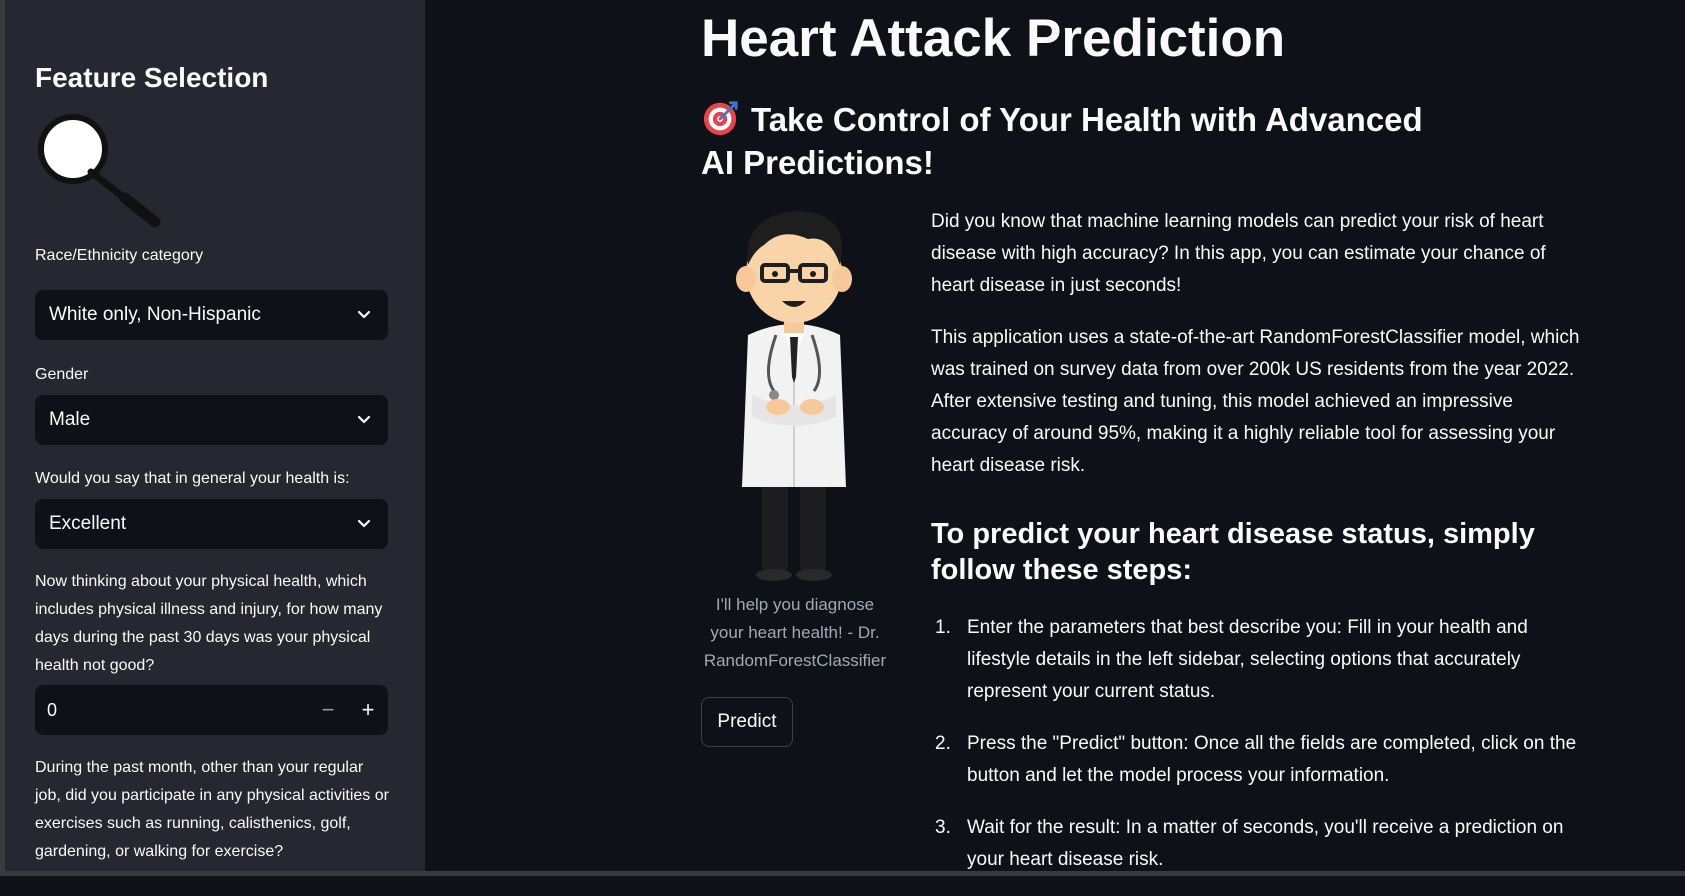 This screenshot has height=896, width=1685. What do you see at coordinates (99, 171) in the screenshot?
I see `magnifying-glass-icon` at bounding box center [99, 171].